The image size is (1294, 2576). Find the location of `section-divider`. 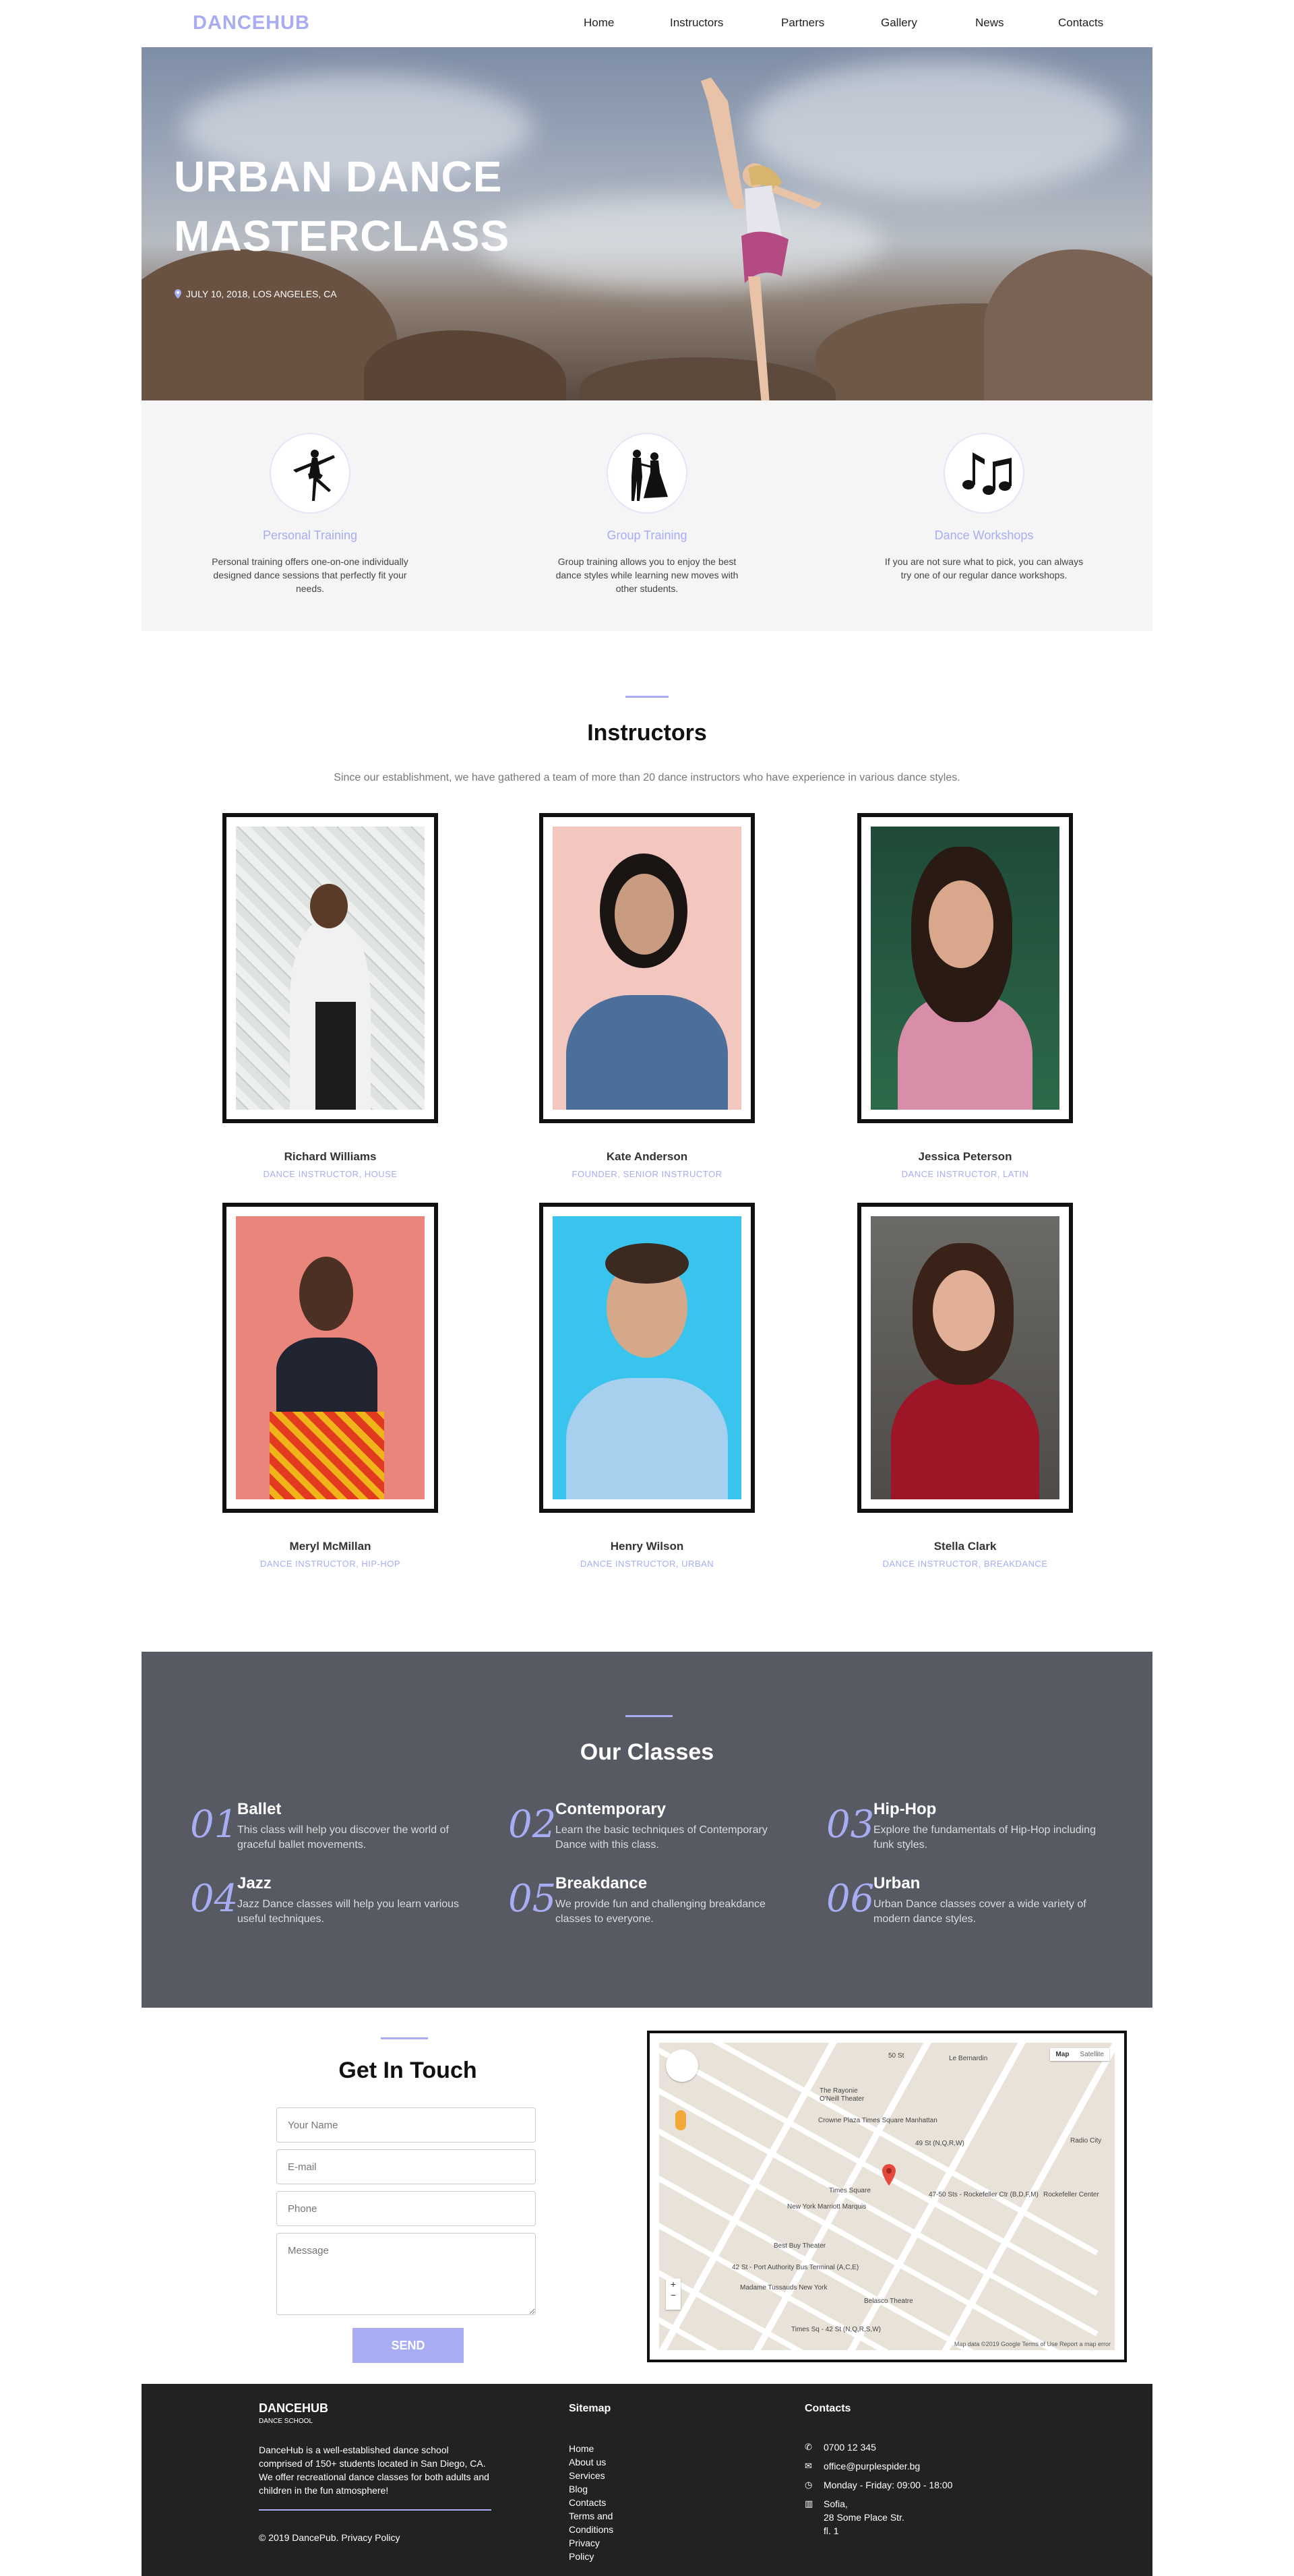

section-divider is located at coordinates (649, 1716).